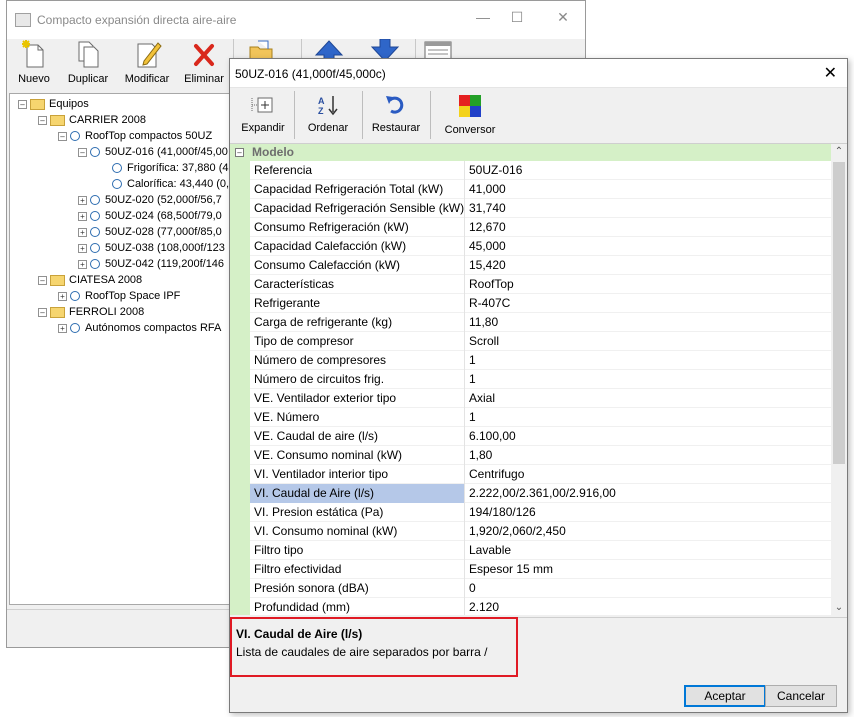 Image resolution: width=854 pixels, height=717 pixels. What do you see at coordinates (357, 189) in the screenshot?
I see `property-name: Capacidad Refrigeración Total (kW)` at bounding box center [357, 189].